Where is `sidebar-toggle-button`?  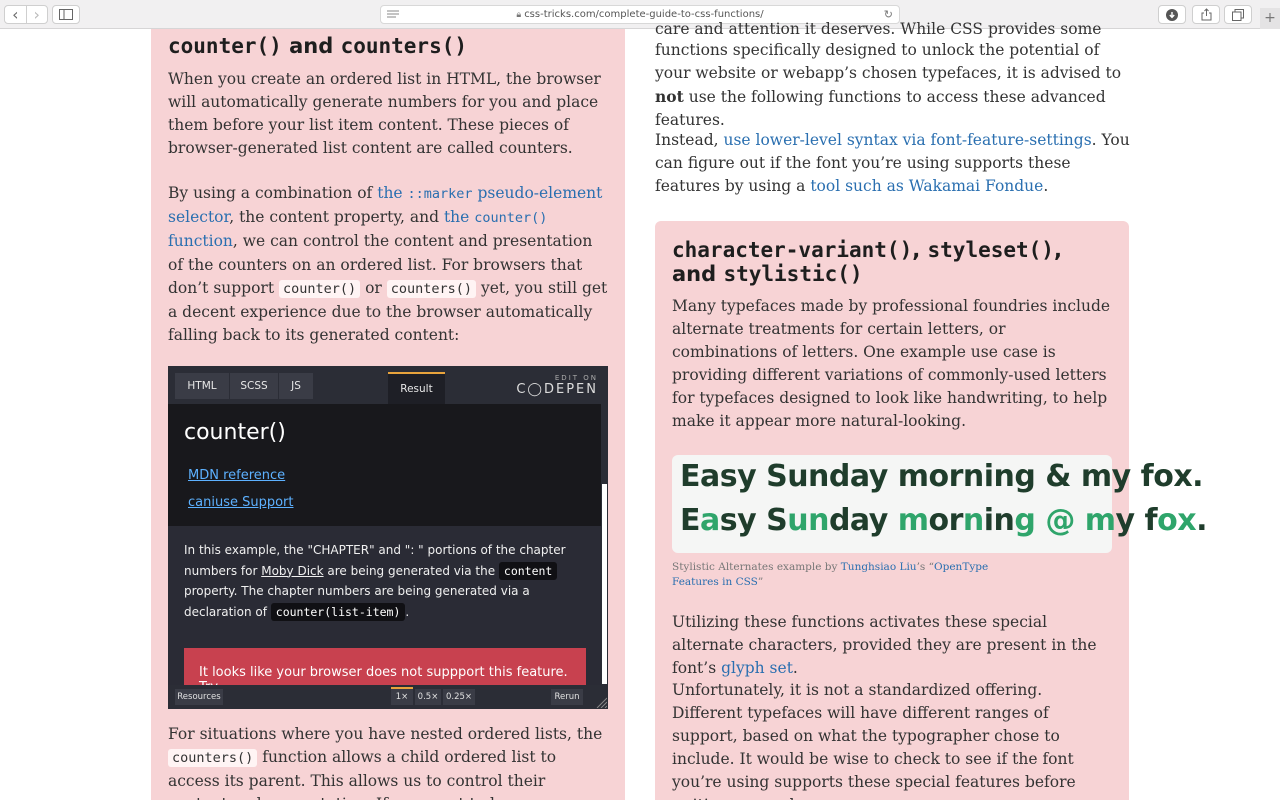
sidebar-toggle-button is located at coordinates (66, 14).